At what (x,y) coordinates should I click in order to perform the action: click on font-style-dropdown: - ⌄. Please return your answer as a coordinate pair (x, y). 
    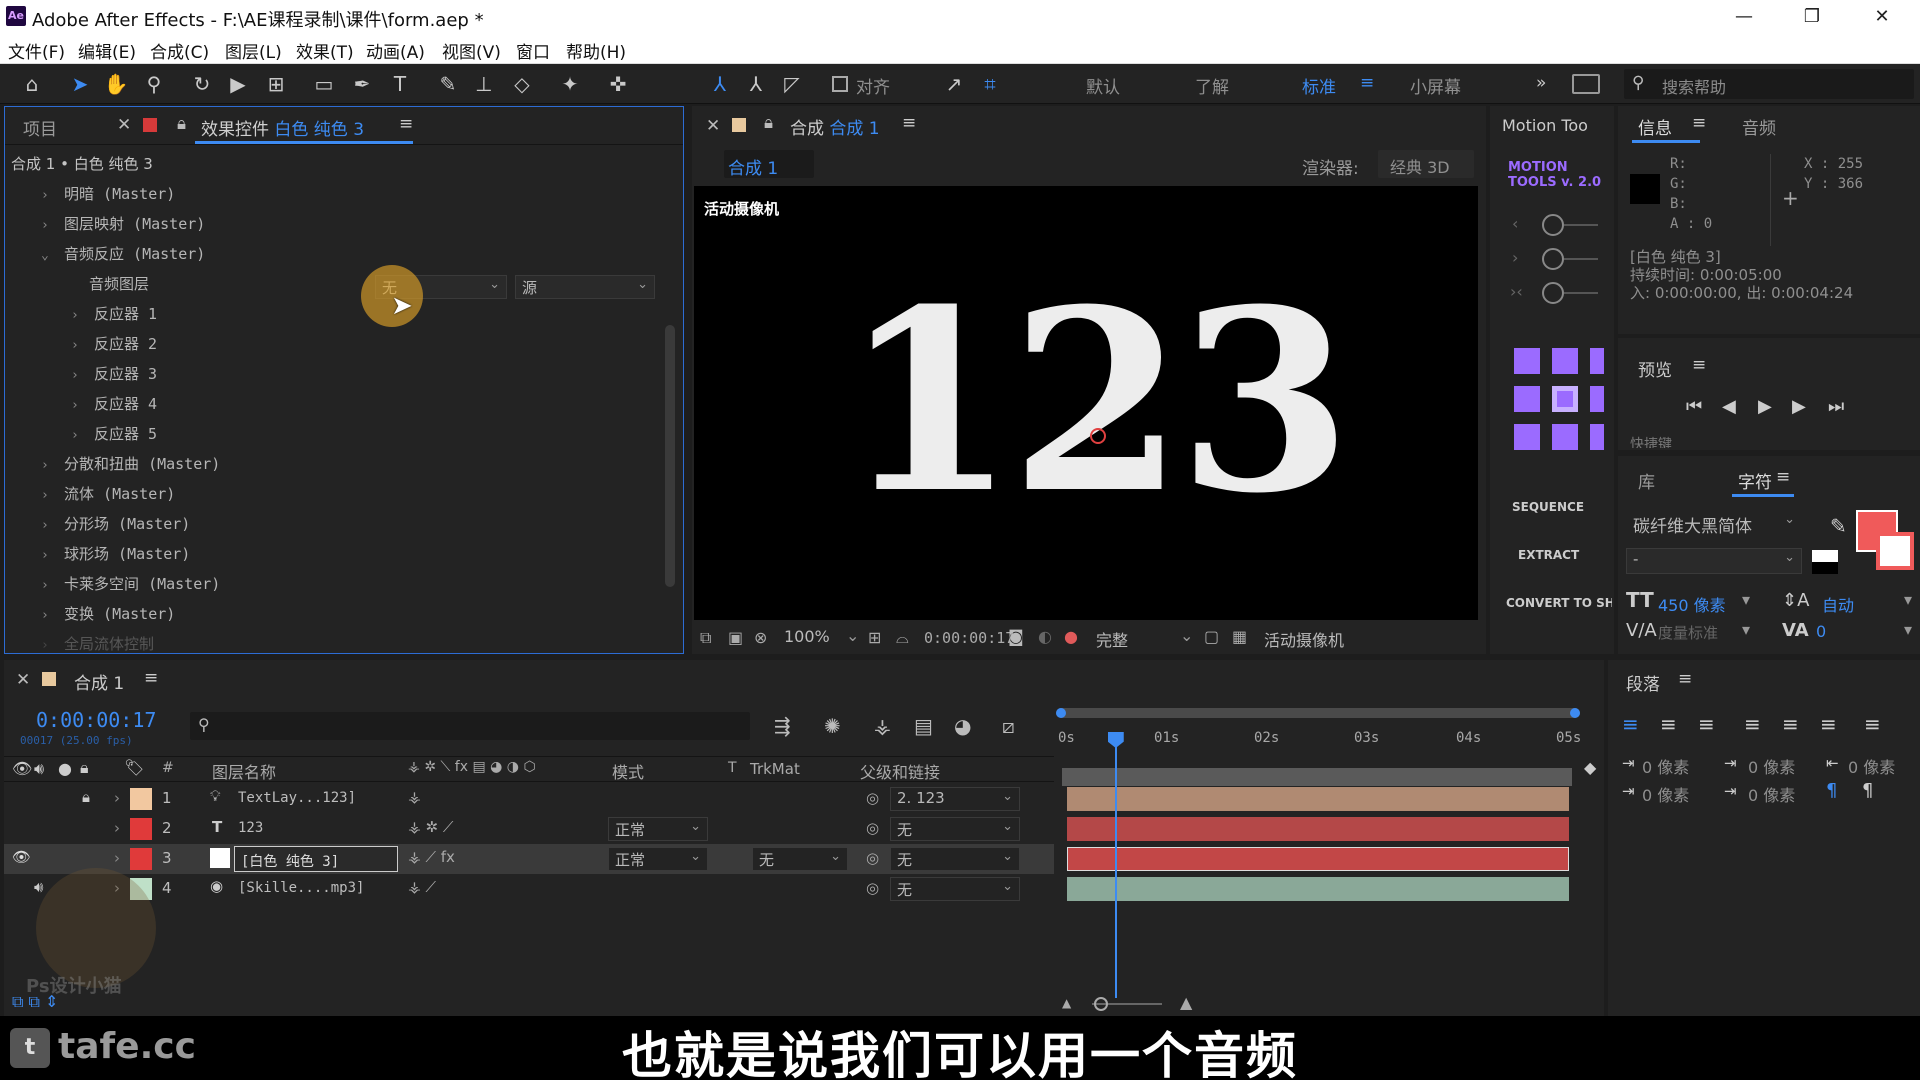
    Looking at the image, I should click on (1714, 561).